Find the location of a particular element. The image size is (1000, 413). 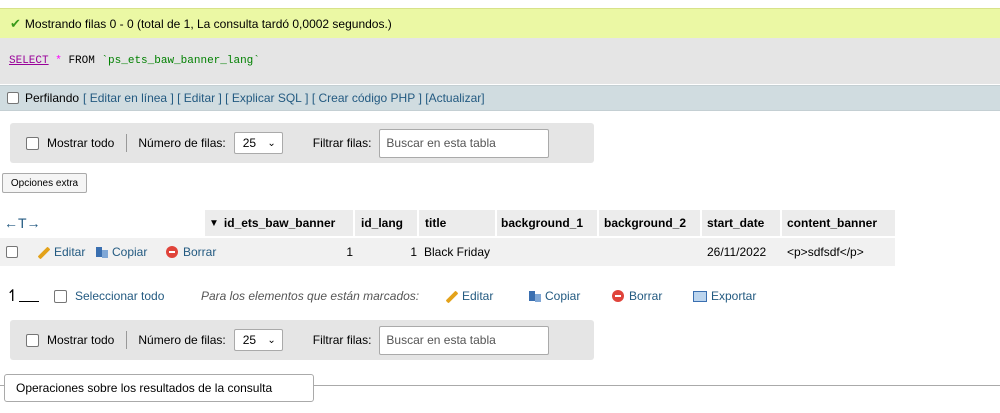

cell-title: Black Friday is located at coordinates (457, 252).